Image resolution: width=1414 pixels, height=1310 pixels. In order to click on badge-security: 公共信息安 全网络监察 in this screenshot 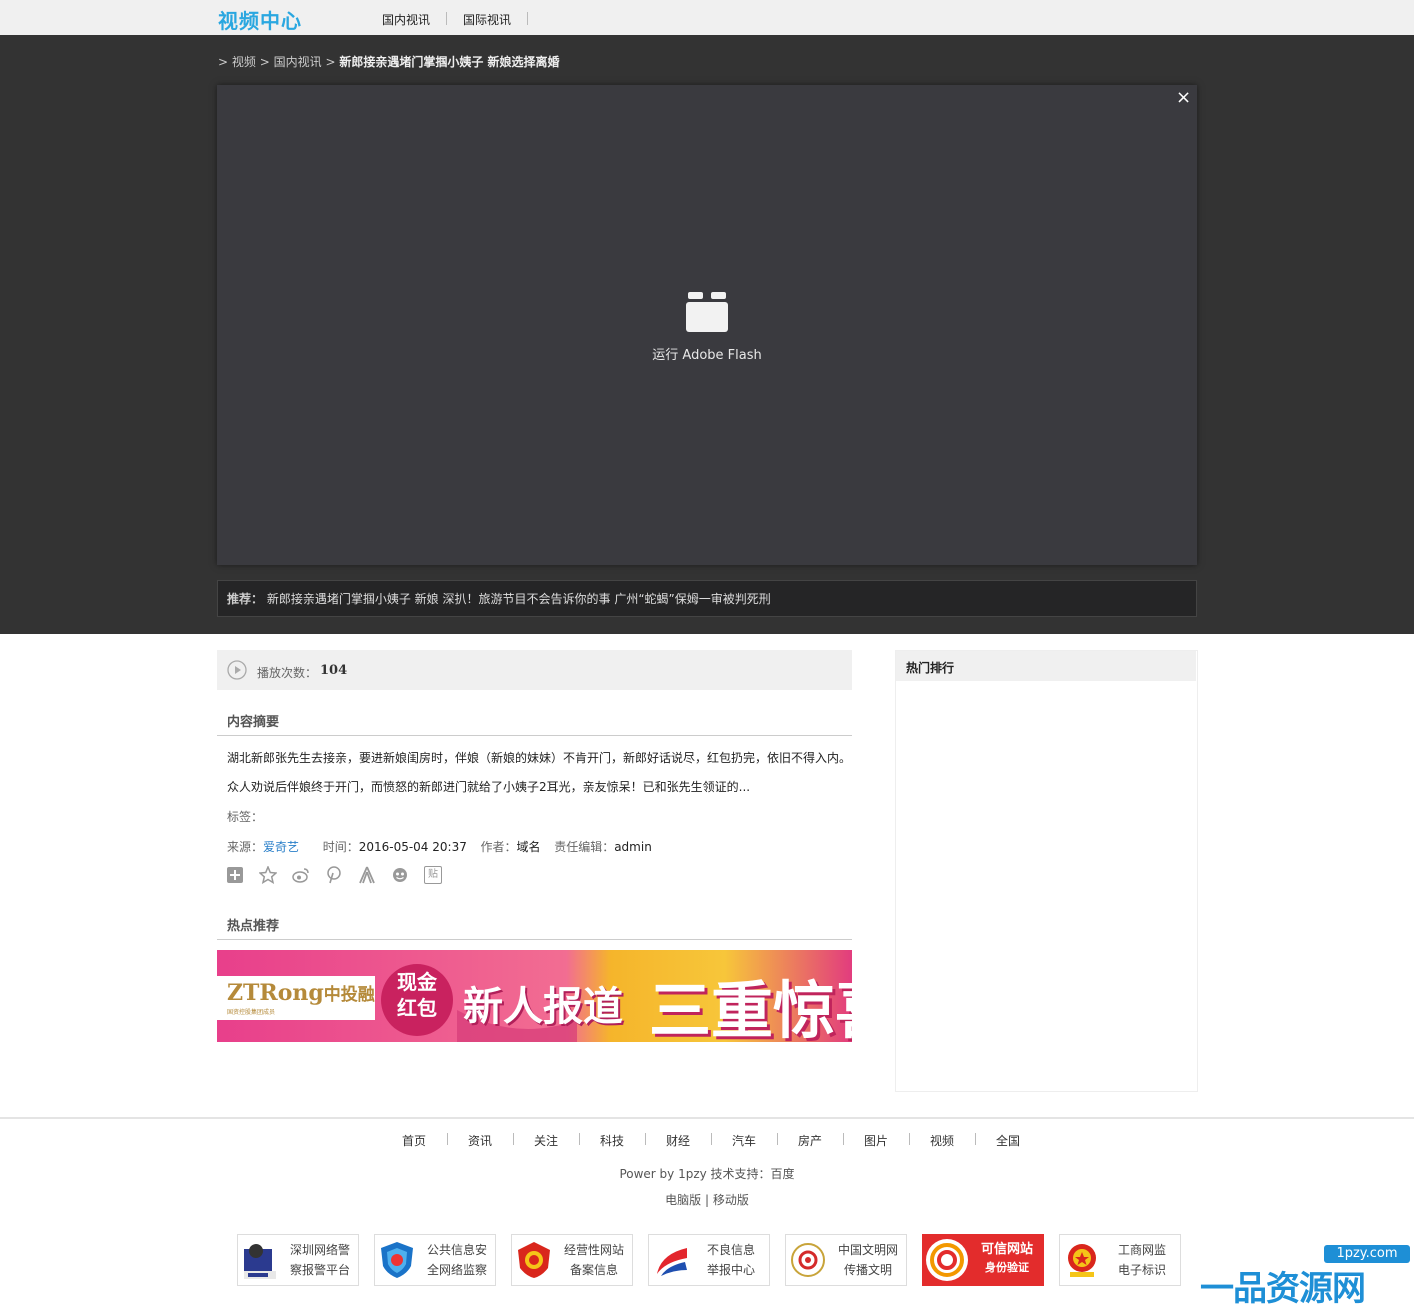, I will do `click(435, 1260)`.